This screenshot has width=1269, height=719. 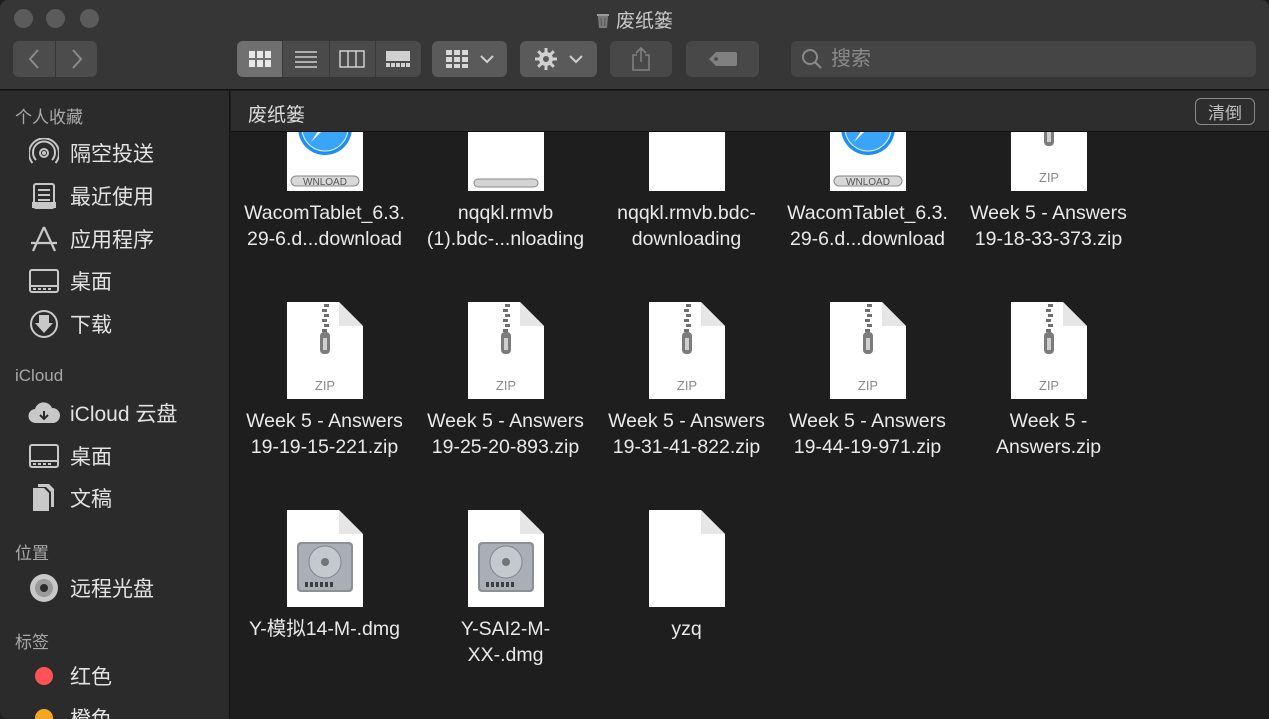 What do you see at coordinates (91, 499) in the screenshot?
I see `sidebar-item-label: 文稿` at bounding box center [91, 499].